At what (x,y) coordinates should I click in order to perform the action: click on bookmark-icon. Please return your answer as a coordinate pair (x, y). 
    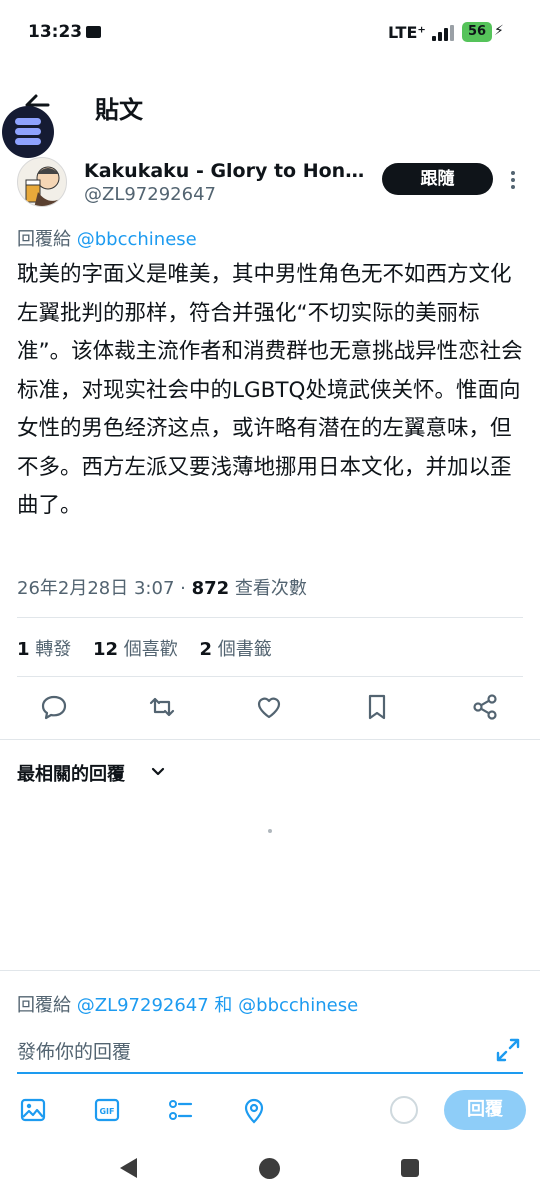
    Looking at the image, I should click on (377, 707).